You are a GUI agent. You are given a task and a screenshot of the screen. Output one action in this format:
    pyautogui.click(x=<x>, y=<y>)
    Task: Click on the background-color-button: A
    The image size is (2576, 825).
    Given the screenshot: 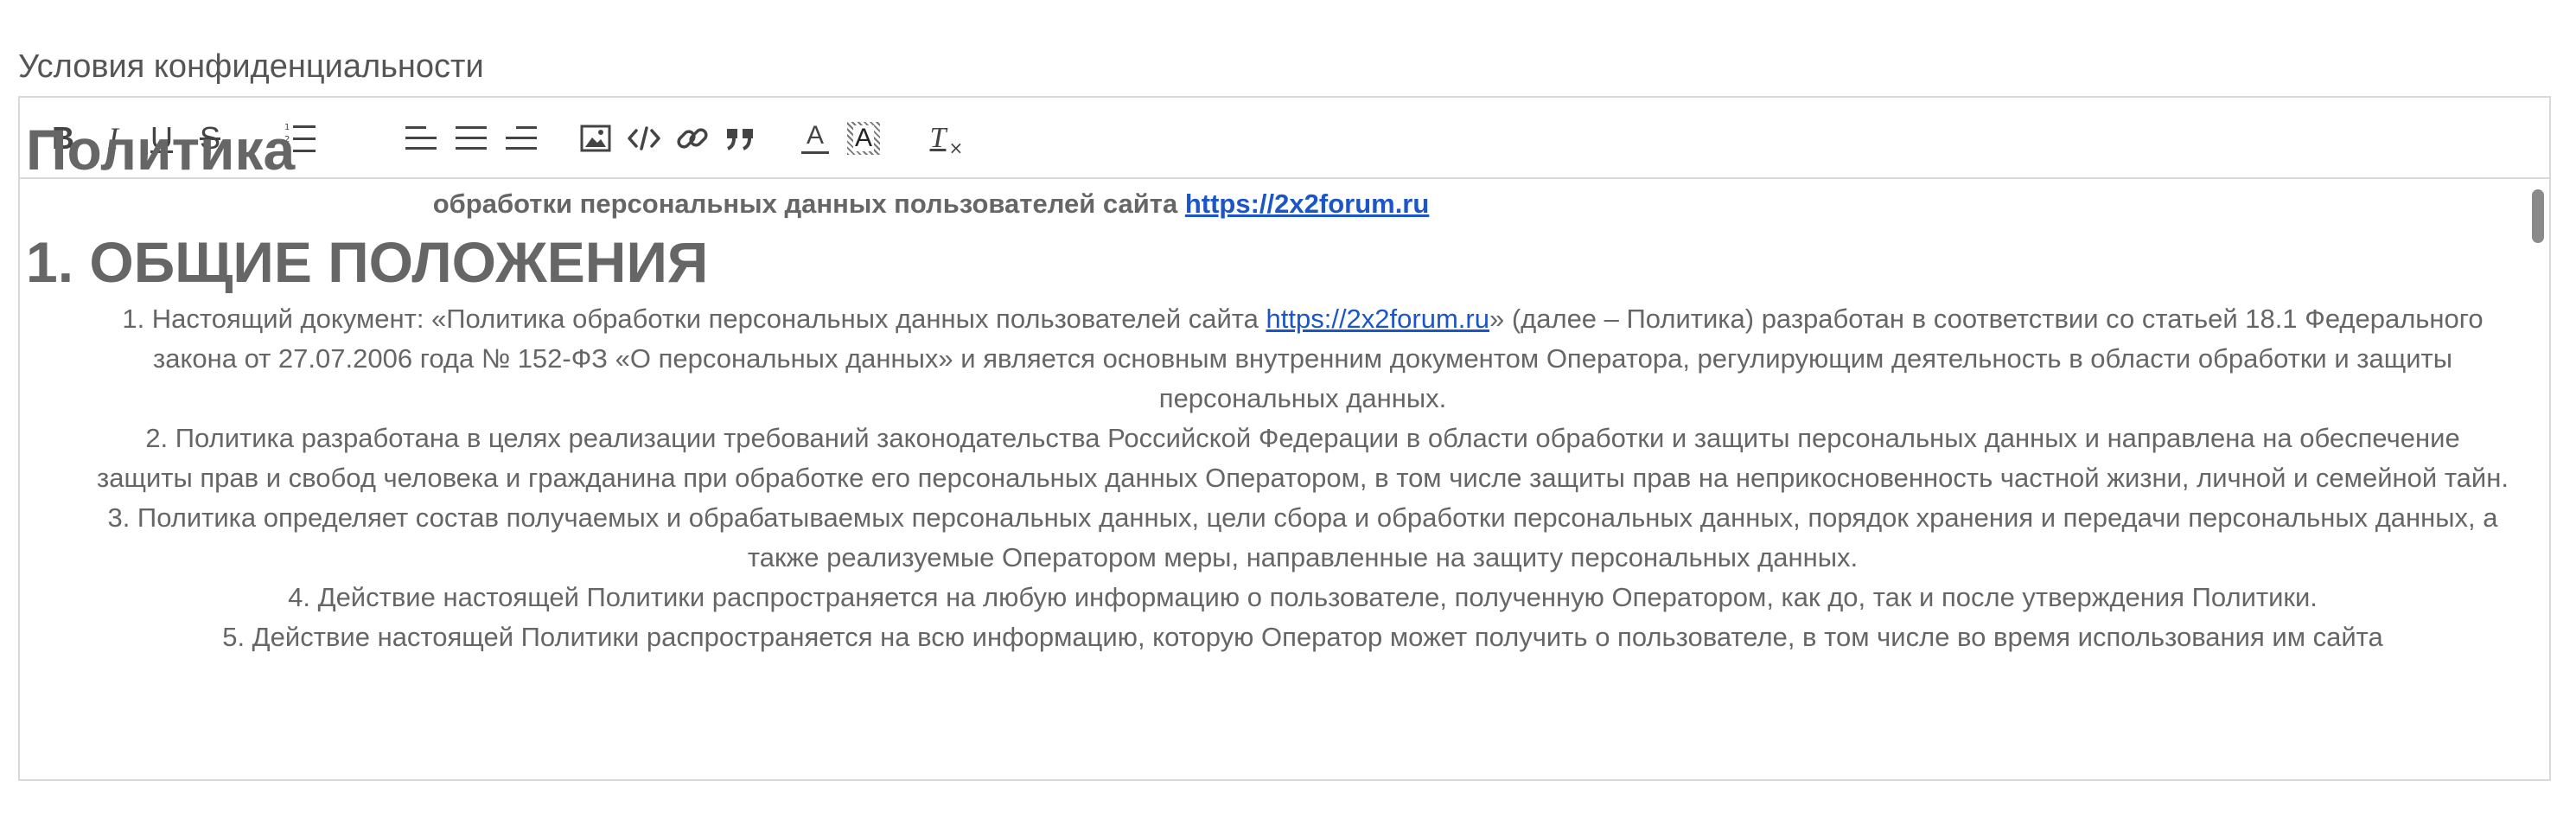 What is the action you would take?
    pyautogui.click(x=864, y=138)
    